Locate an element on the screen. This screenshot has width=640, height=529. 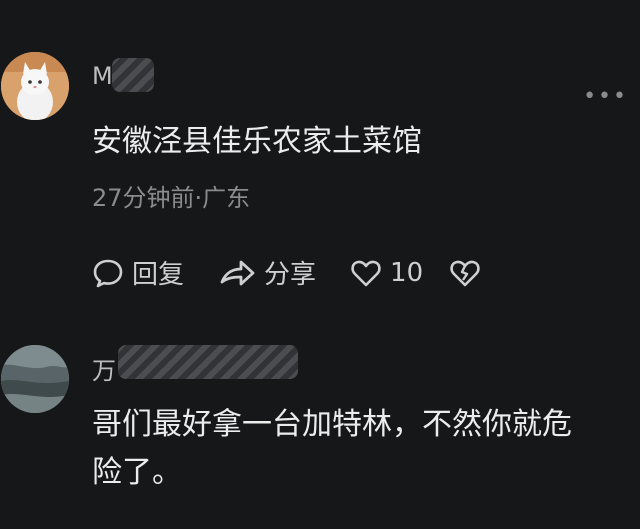
broken-heart-icon is located at coordinates (465, 273).